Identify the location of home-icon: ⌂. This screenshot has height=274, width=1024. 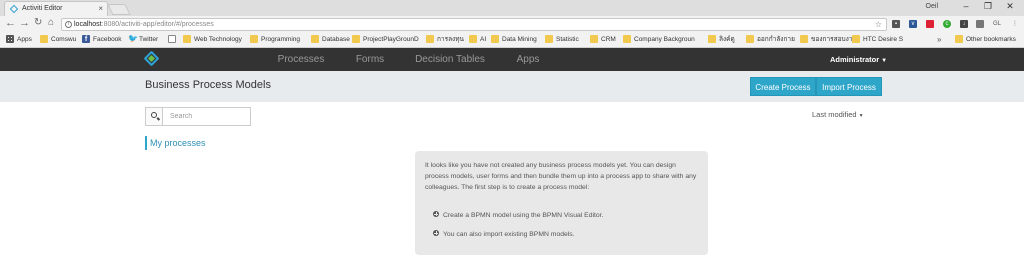
(51, 22).